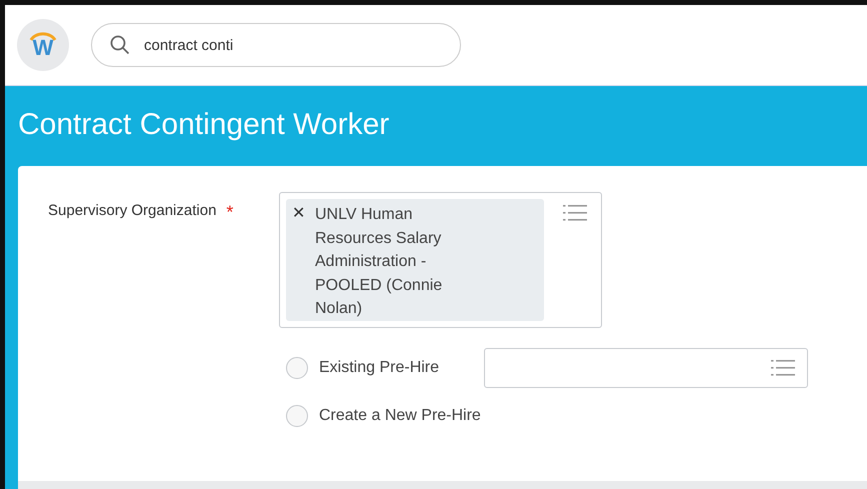  I want to click on prompt-field, so click(646, 368).